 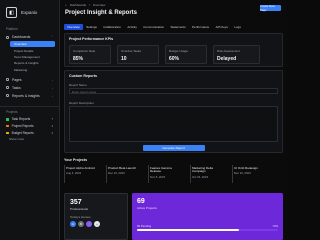 I want to click on project-card: Feature Gamma Release Nov 5, 2023, so click(x=166, y=174).